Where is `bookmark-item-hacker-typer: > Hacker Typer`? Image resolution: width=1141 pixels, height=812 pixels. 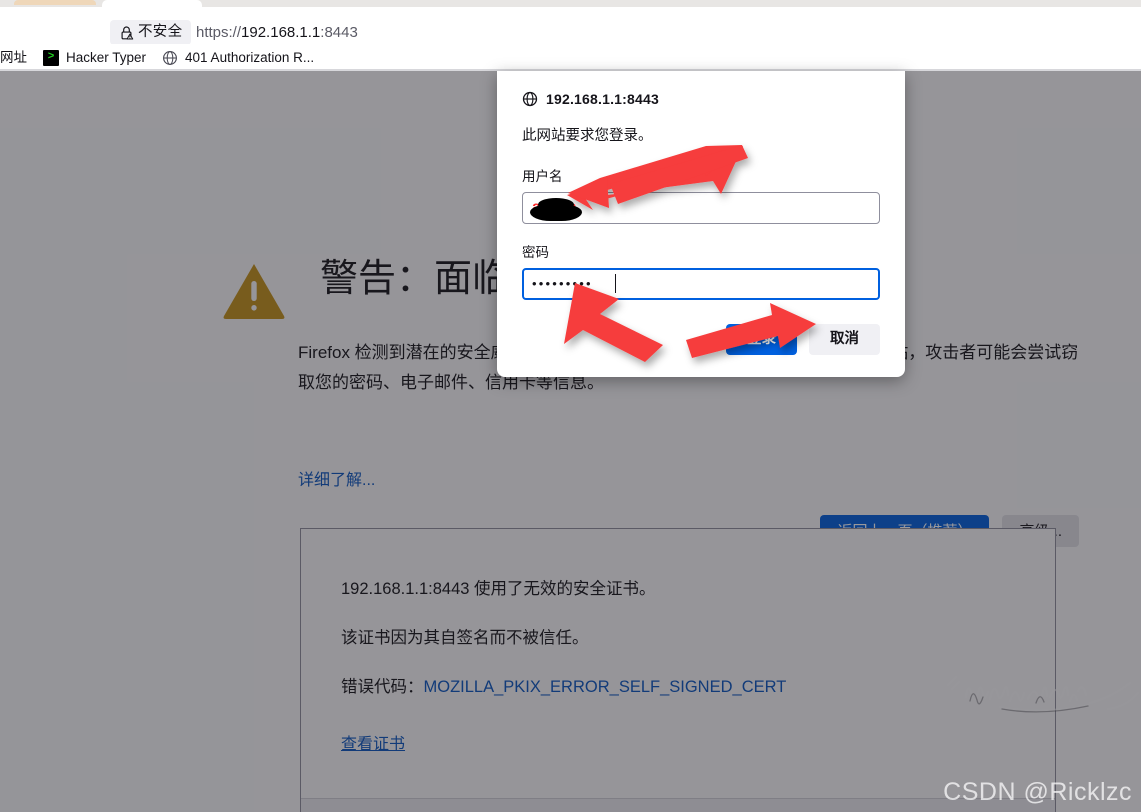 bookmark-item-hacker-typer: > Hacker Typer is located at coordinates (94, 58).